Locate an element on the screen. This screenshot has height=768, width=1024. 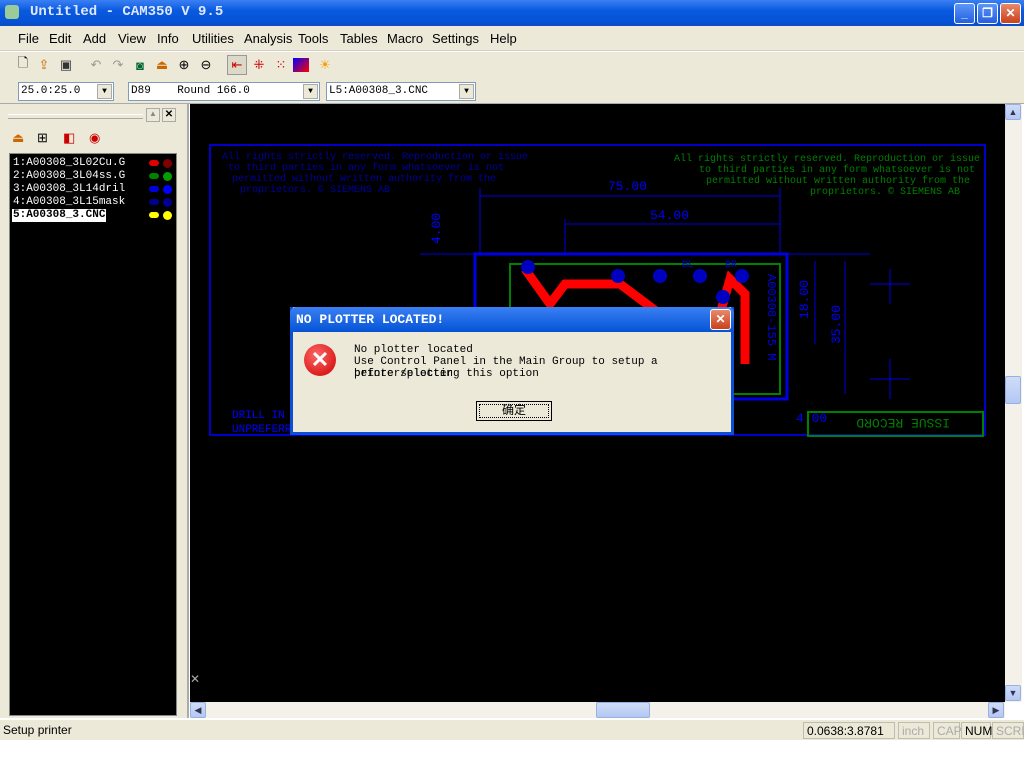
new-icon: 🗋 is located at coordinates (23, 65).